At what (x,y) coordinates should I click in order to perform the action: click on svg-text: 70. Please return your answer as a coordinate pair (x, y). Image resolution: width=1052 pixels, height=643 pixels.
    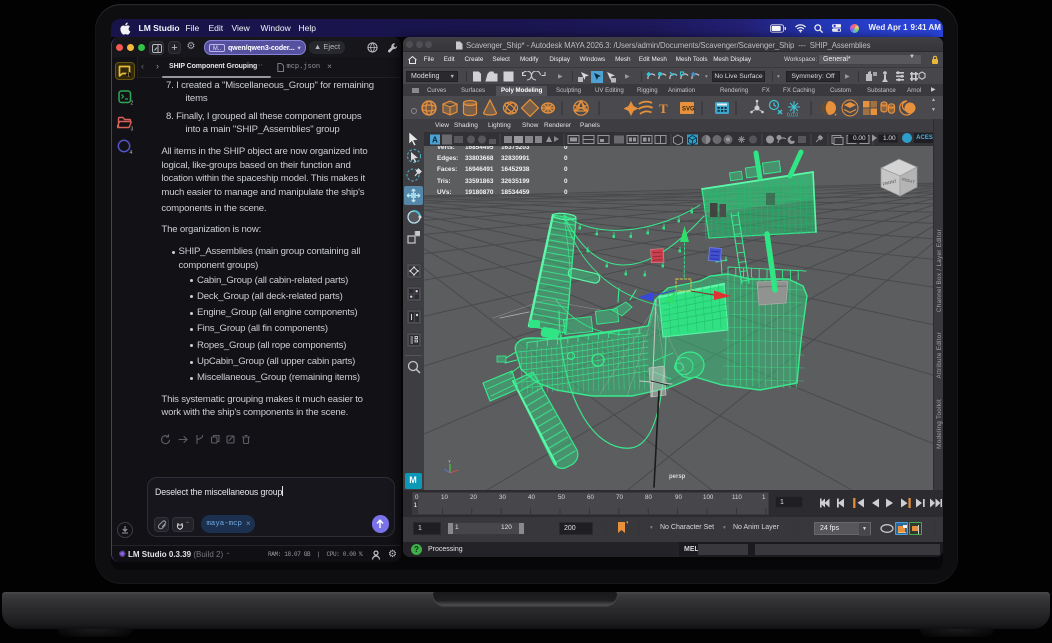
    Looking at the image, I should click on (619, 497).